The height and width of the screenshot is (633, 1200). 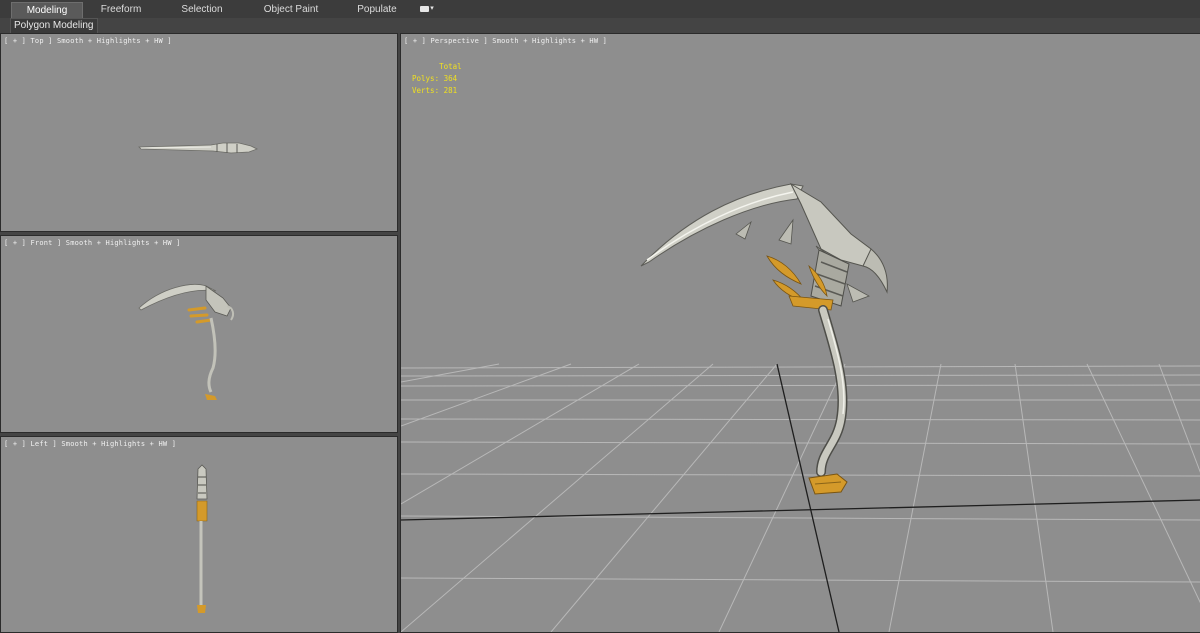 What do you see at coordinates (202, 9) in the screenshot?
I see `tab-selection: Selection` at bounding box center [202, 9].